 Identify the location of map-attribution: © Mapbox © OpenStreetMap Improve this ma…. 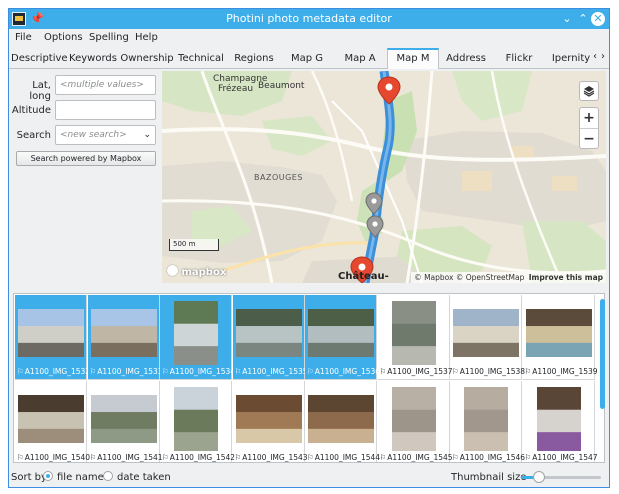
(508, 277).